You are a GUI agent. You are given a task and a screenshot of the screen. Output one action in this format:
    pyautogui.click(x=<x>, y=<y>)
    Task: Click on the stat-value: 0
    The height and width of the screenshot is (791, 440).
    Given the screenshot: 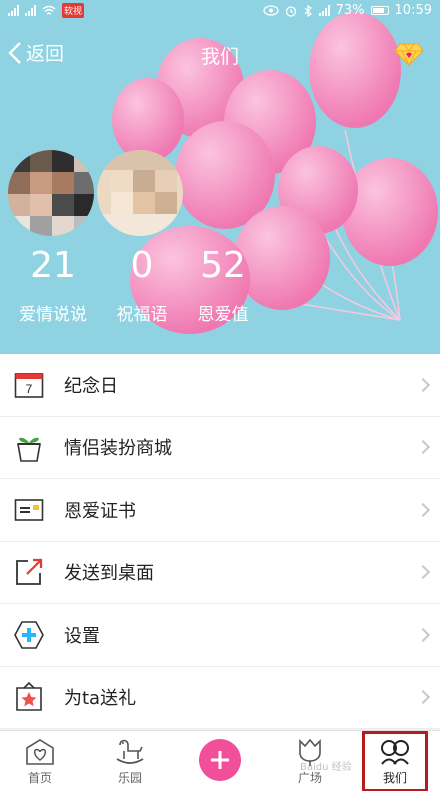 What is the action you would take?
    pyautogui.click(x=142, y=265)
    